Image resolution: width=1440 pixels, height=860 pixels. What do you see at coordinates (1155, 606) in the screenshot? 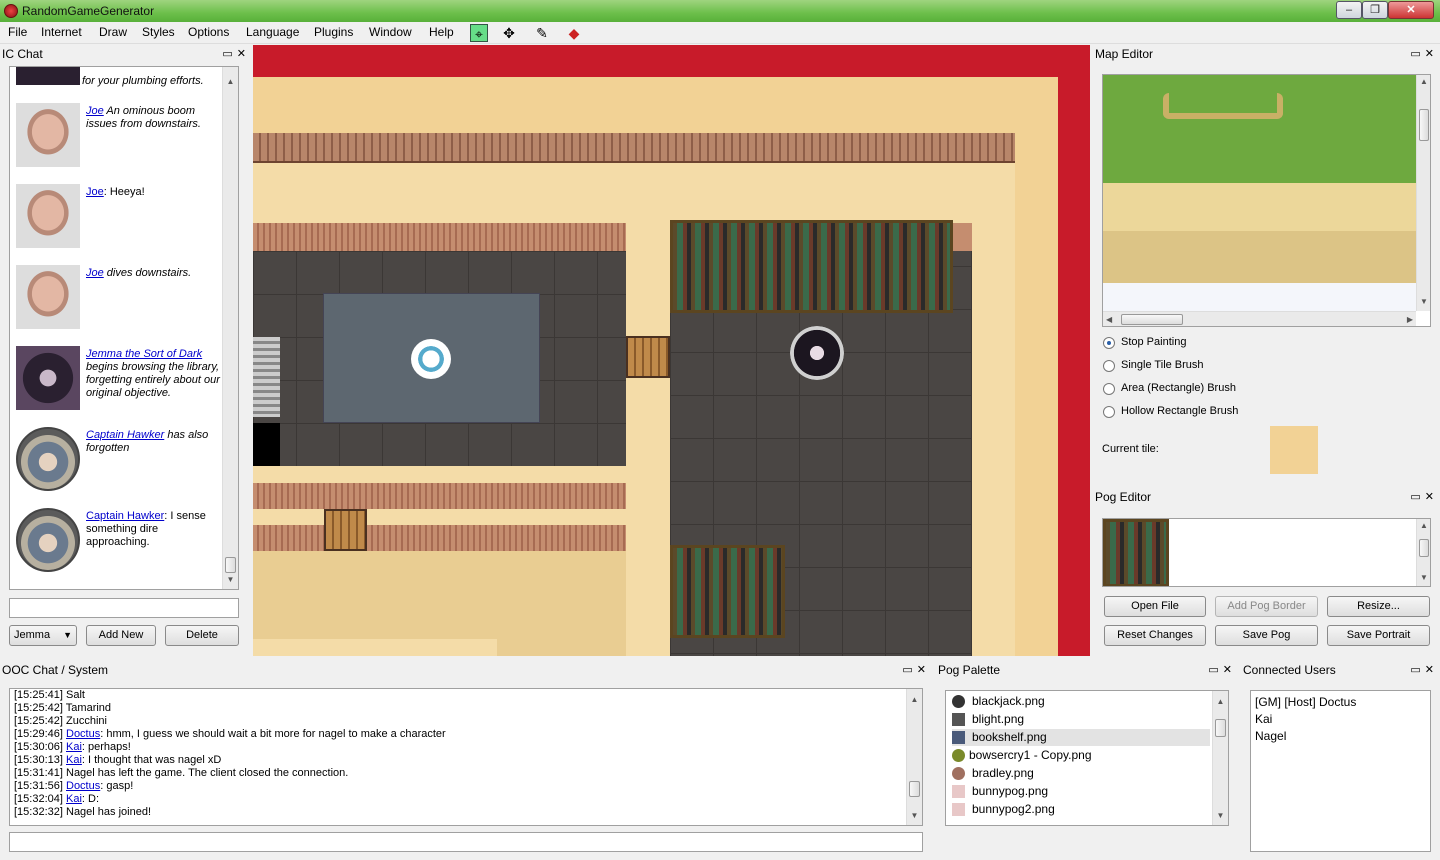
I see `open-file-button: Open File` at bounding box center [1155, 606].